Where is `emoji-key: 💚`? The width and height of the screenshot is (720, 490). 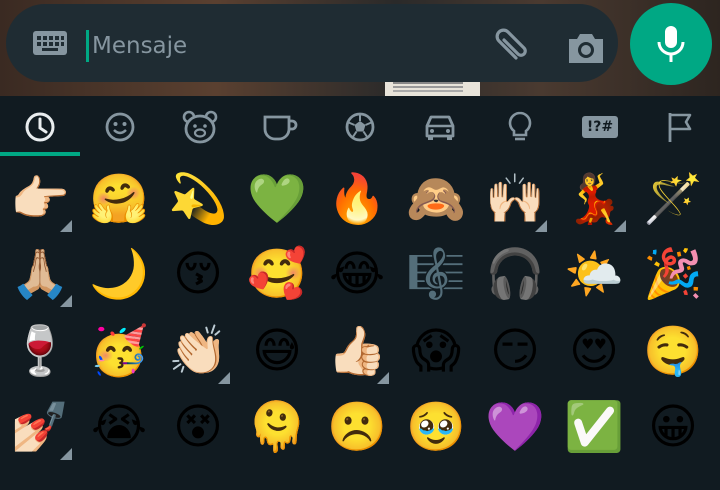
emoji-key: 💚 is located at coordinates (277, 199).